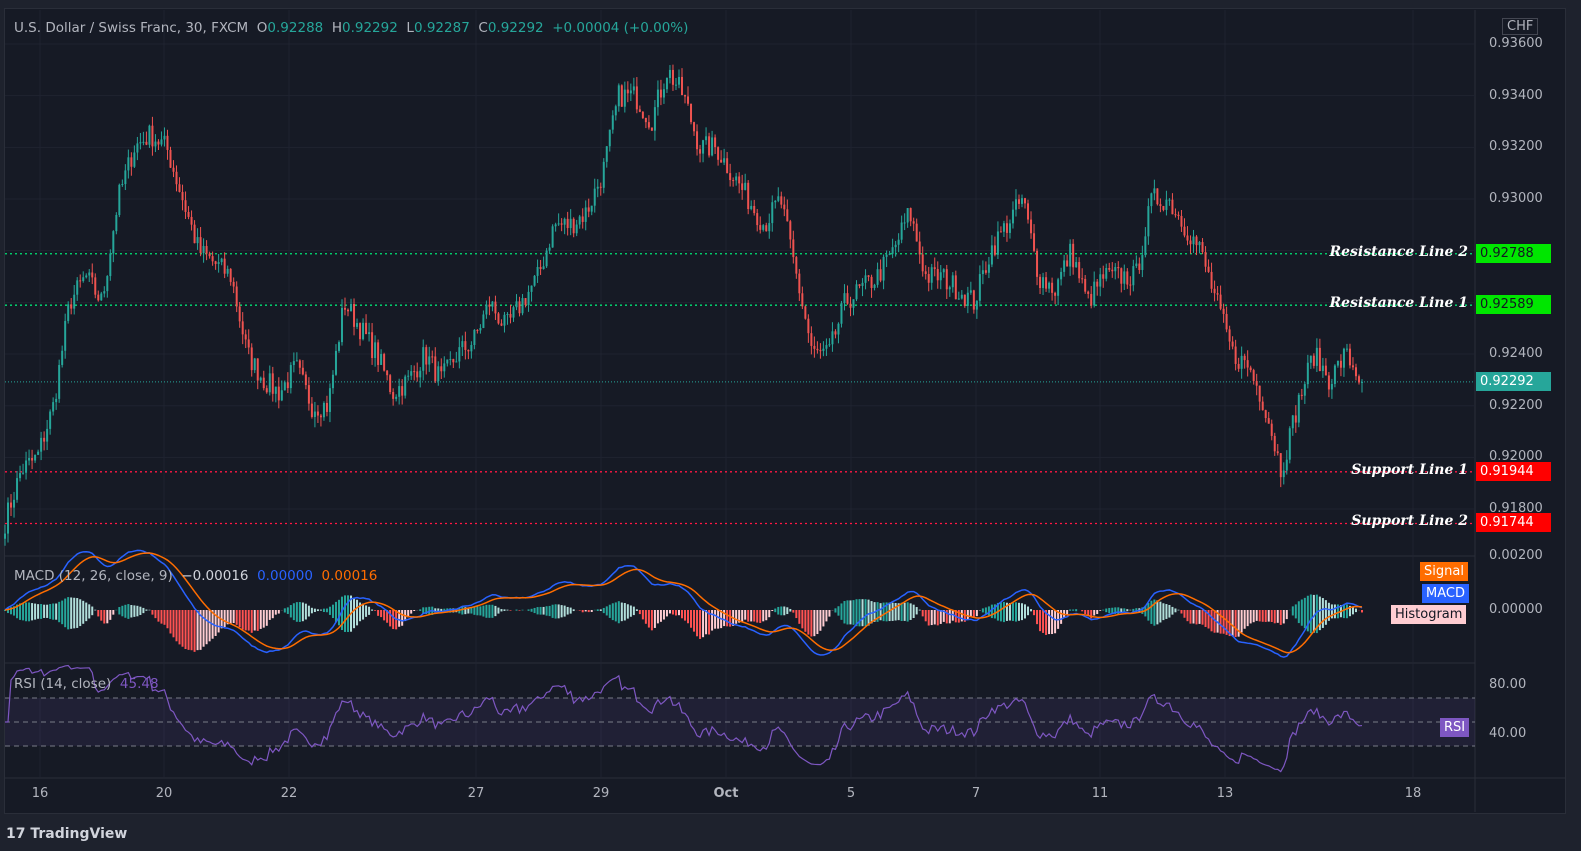  I want to click on rsi-title: RSI (14, close), so click(62, 684).